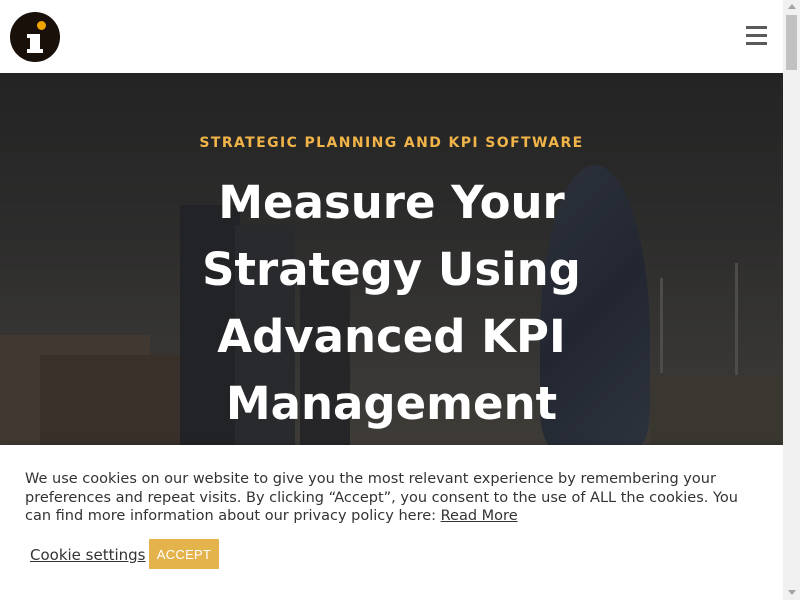 This screenshot has width=800, height=600. I want to click on headline-line: Measure Your, so click(391, 202).